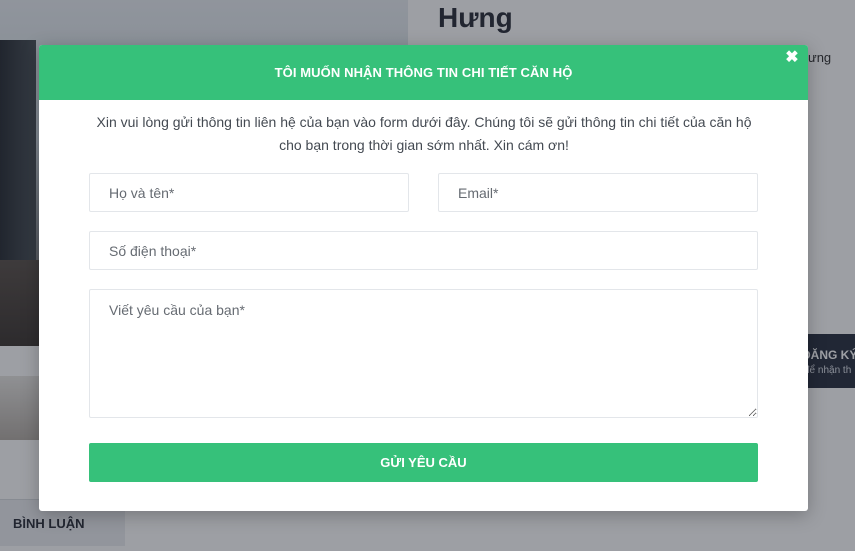 Image resolution: width=855 pixels, height=551 pixels. Describe the element at coordinates (423, 462) in the screenshot. I see `submit-request-button: GỬI YÊU CẦU` at that location.